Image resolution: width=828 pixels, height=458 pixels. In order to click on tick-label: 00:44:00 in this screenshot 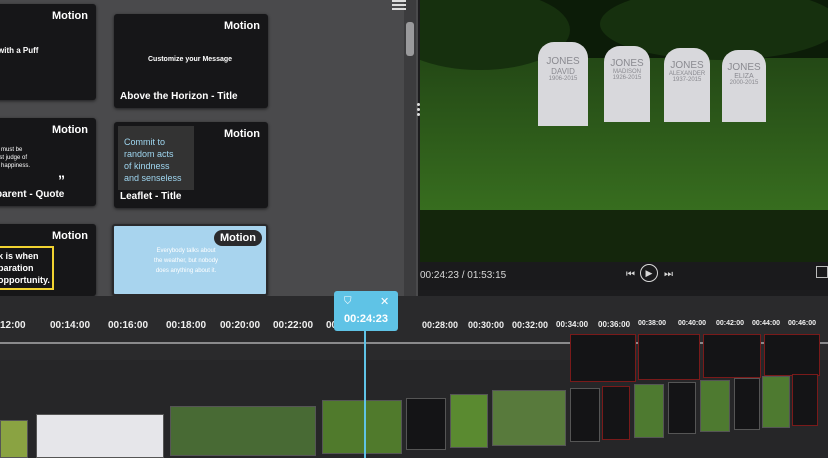, I will do `click(766, 323)`.